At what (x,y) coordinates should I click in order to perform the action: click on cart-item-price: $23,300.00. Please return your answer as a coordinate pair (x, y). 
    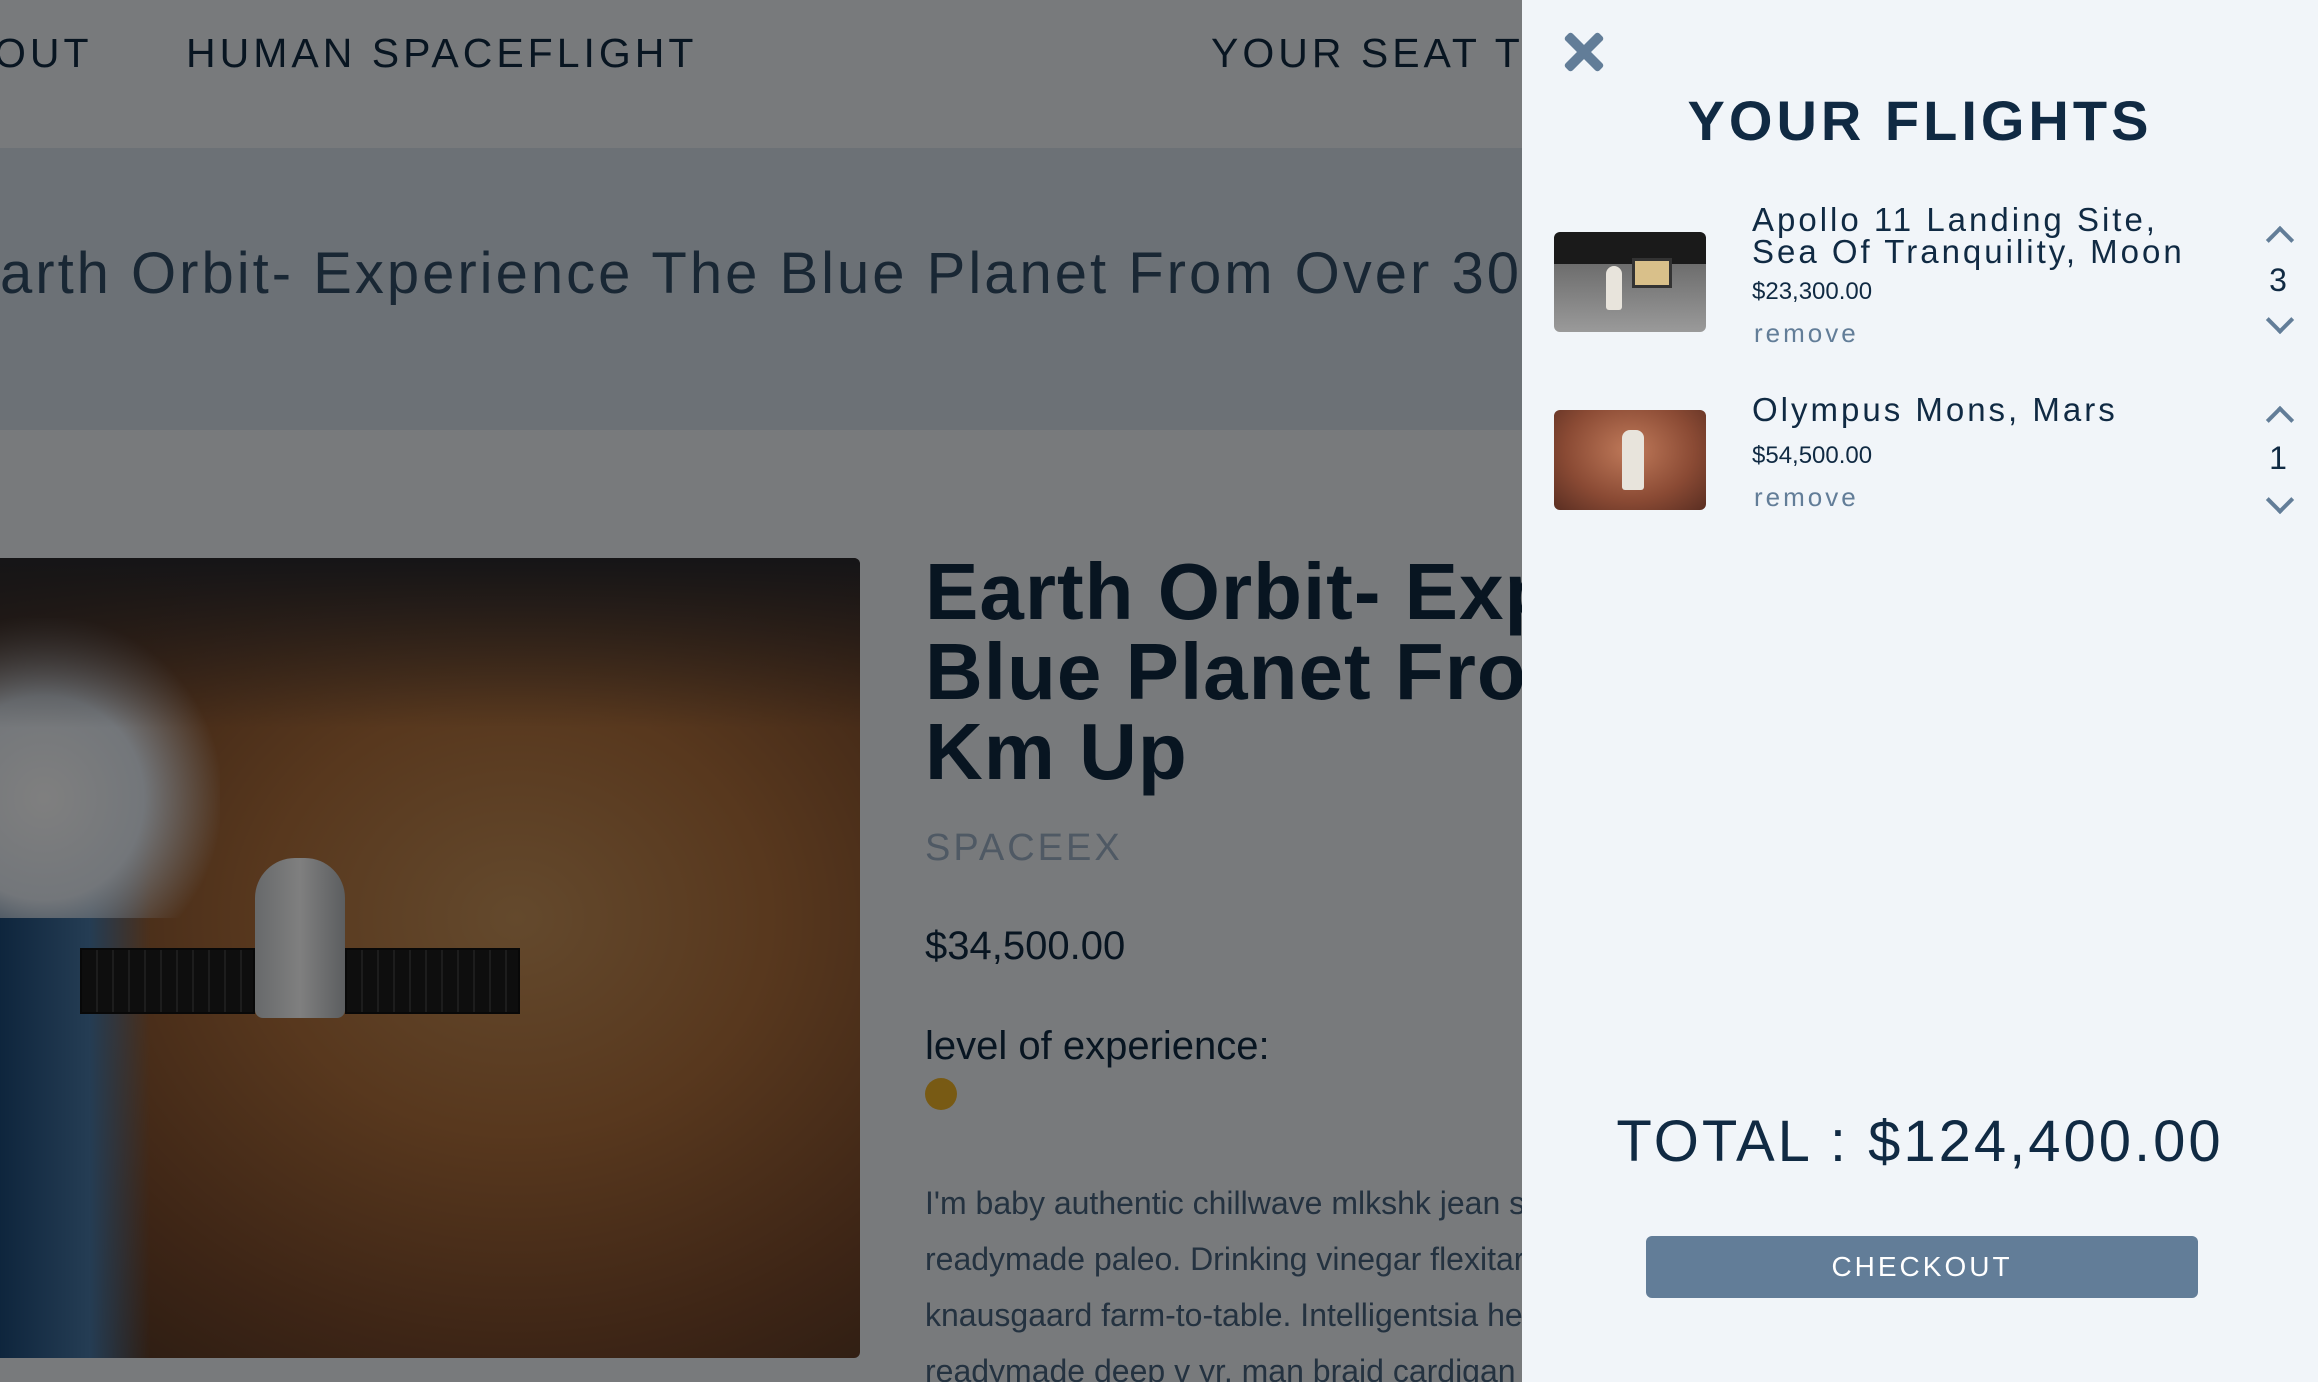
    Looking at the image, I should click on (1812, 291).